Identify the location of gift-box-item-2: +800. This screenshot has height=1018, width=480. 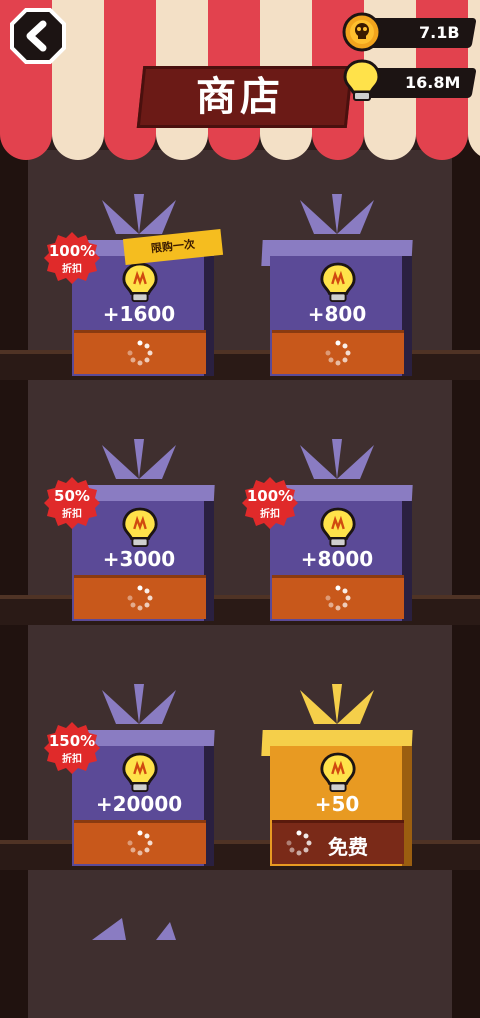
(337, 287).